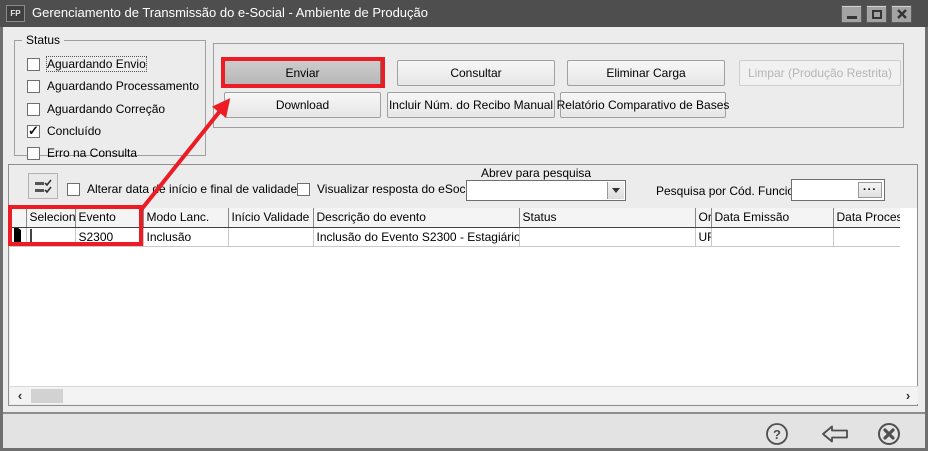 The height and width of the screenshot is (451, 928). I want to click on checkbox-label: Aguardando Processamento, so click(123, 86).